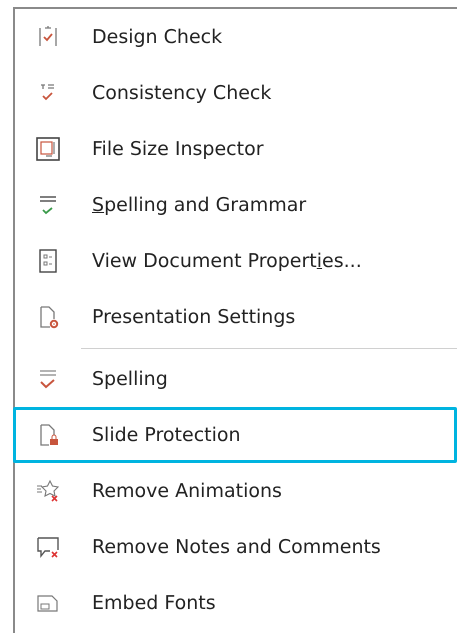  What do you see at coordinates (235, 603) in the screenshot?
I see `menu-item: Embed Fonts` at bounding box center [235, 603].